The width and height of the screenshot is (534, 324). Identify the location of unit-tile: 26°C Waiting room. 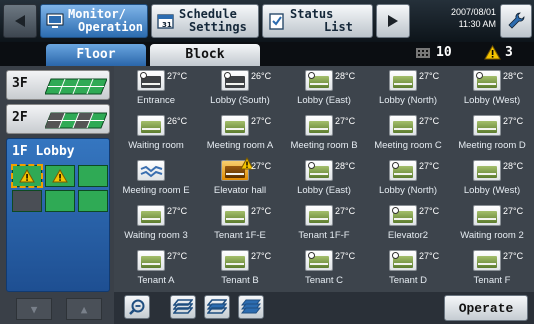
(156, 135).